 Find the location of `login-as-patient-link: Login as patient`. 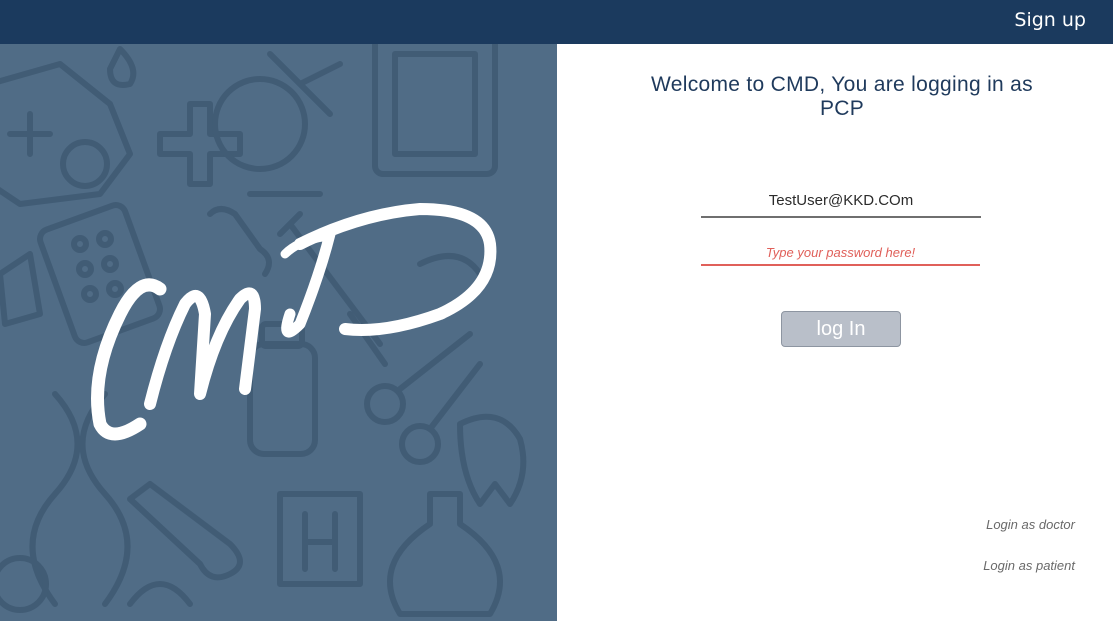

login-as-patient-link: Login as patient is located at coordinates (1029, 565).